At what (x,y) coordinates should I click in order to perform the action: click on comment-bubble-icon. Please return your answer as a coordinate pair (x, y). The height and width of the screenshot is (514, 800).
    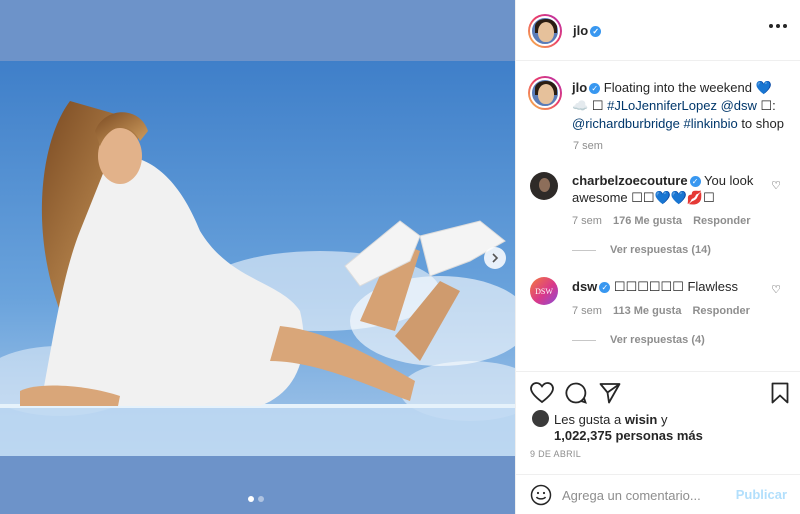
    Looking at the image, I should click on (576, 394).